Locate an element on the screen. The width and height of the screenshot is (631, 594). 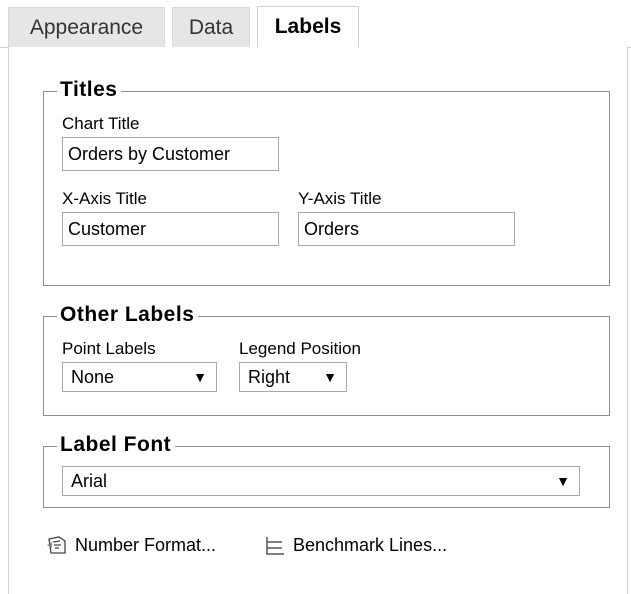
legend-position-label: Legend Position is located at coordinates (300, 348).